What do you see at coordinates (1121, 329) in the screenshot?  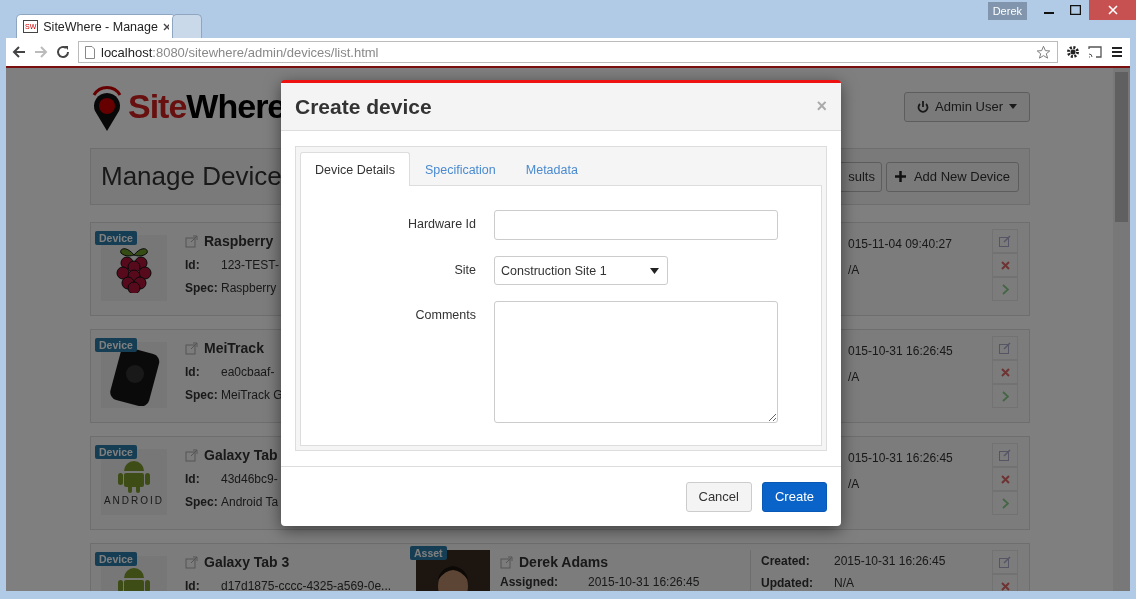 I see `scrollbar` at bounding box center [1121, 329].